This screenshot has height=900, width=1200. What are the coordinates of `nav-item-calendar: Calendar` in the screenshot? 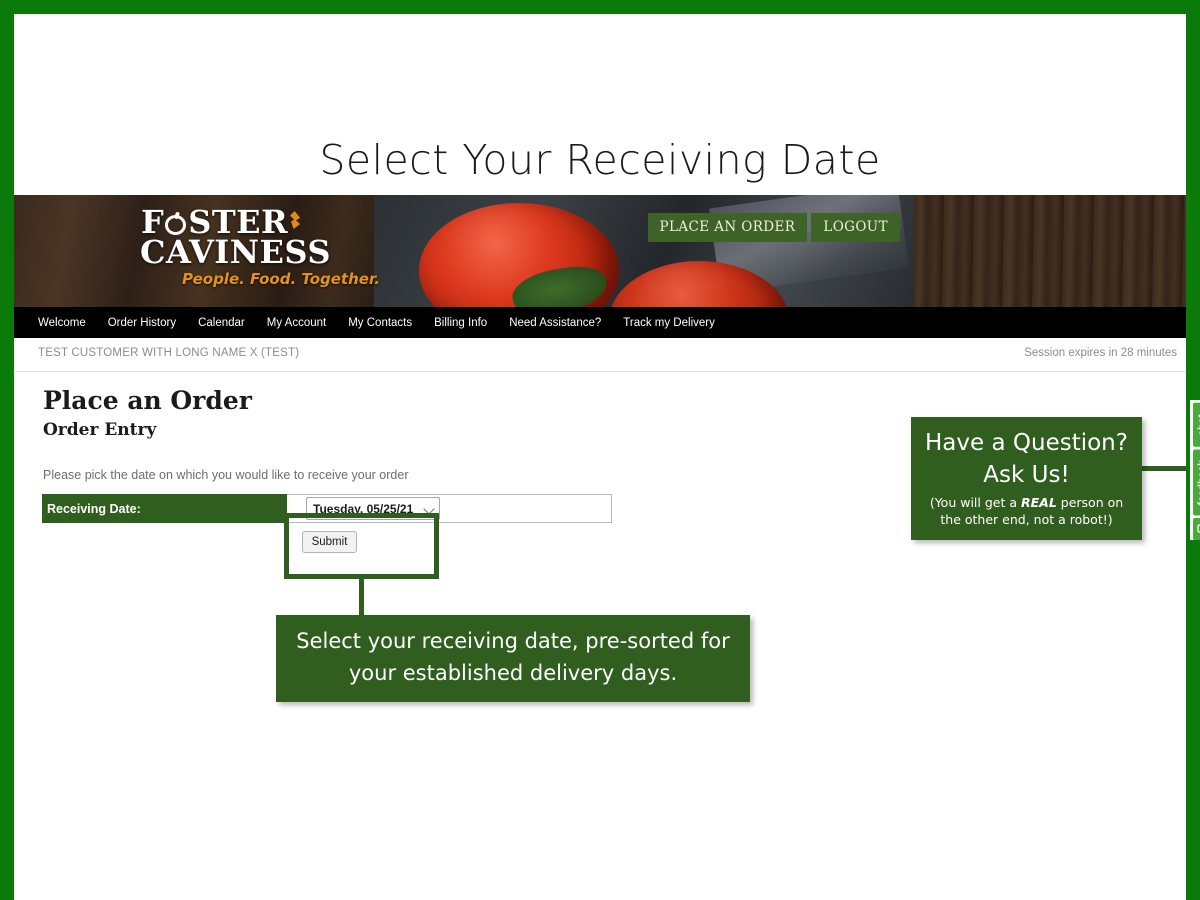 It's located at (221, 323).